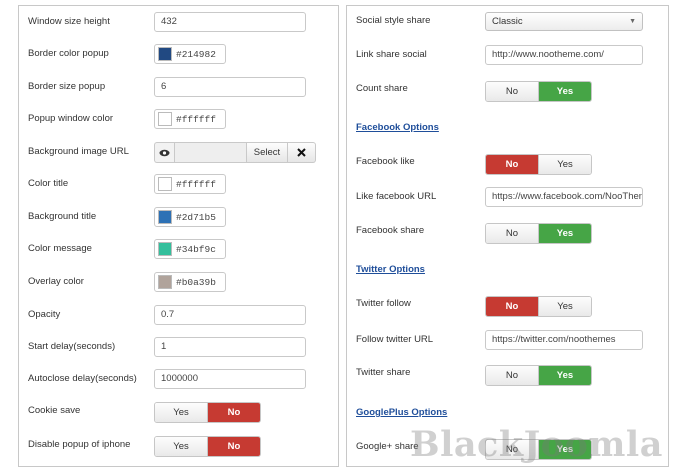 The width and height of the screenshot is (700, 469). I want to click on background-image-media-field: Select, so click(235, 152).